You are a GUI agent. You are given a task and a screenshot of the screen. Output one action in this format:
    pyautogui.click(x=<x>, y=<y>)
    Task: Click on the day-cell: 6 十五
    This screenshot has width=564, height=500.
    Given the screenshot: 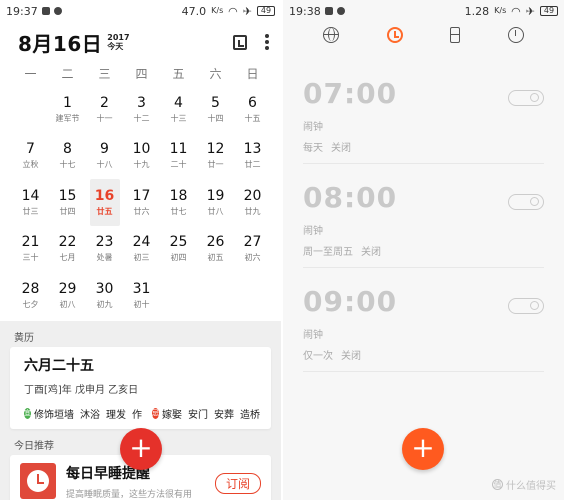 What is the action you would take?
    pyautogui.click(x=252, y=109)
    